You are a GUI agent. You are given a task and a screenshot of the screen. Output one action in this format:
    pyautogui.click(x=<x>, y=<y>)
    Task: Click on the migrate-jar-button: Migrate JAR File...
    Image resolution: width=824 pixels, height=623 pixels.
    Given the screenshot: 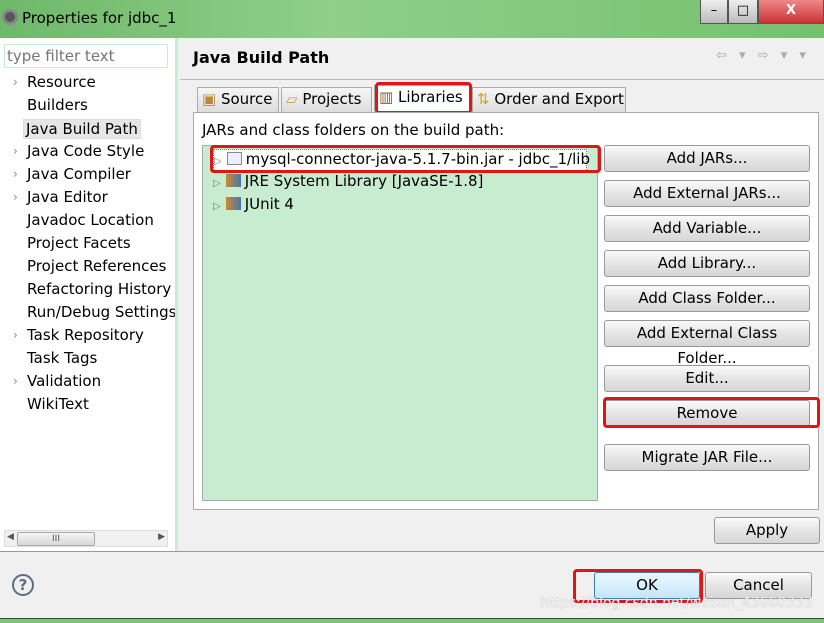 What is the action you would take?
    pyautogui.click(x=707, y=457)
    